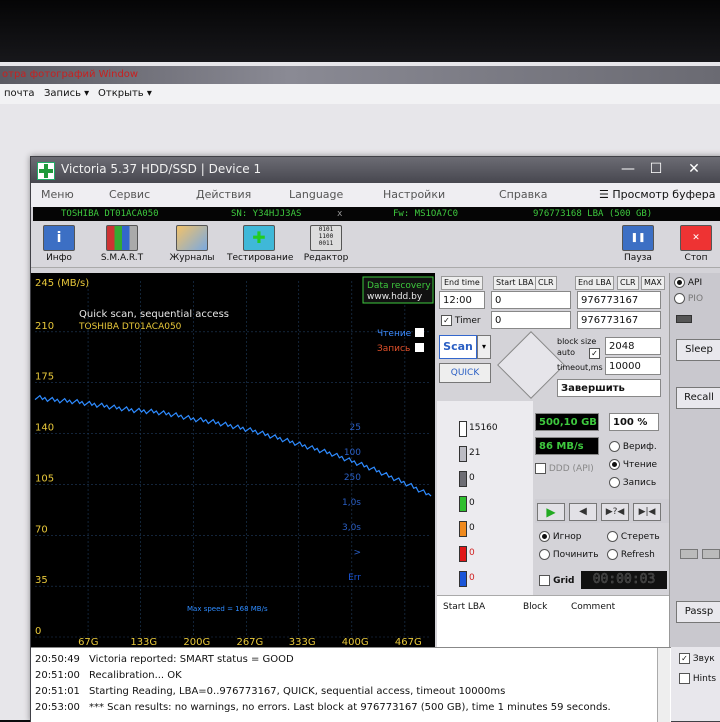 The width and height of the screenshot is (720, 722). Describe the element at coordinates (192, 238) in the screenshot. I see `logs-icon` at that location.